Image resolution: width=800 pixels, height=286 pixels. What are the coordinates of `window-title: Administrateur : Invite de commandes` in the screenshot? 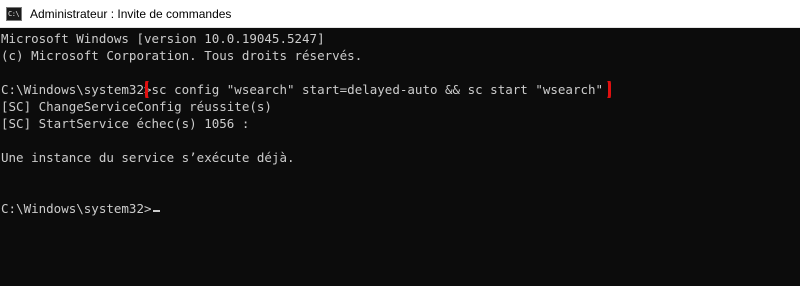 It's located at (131, 13).